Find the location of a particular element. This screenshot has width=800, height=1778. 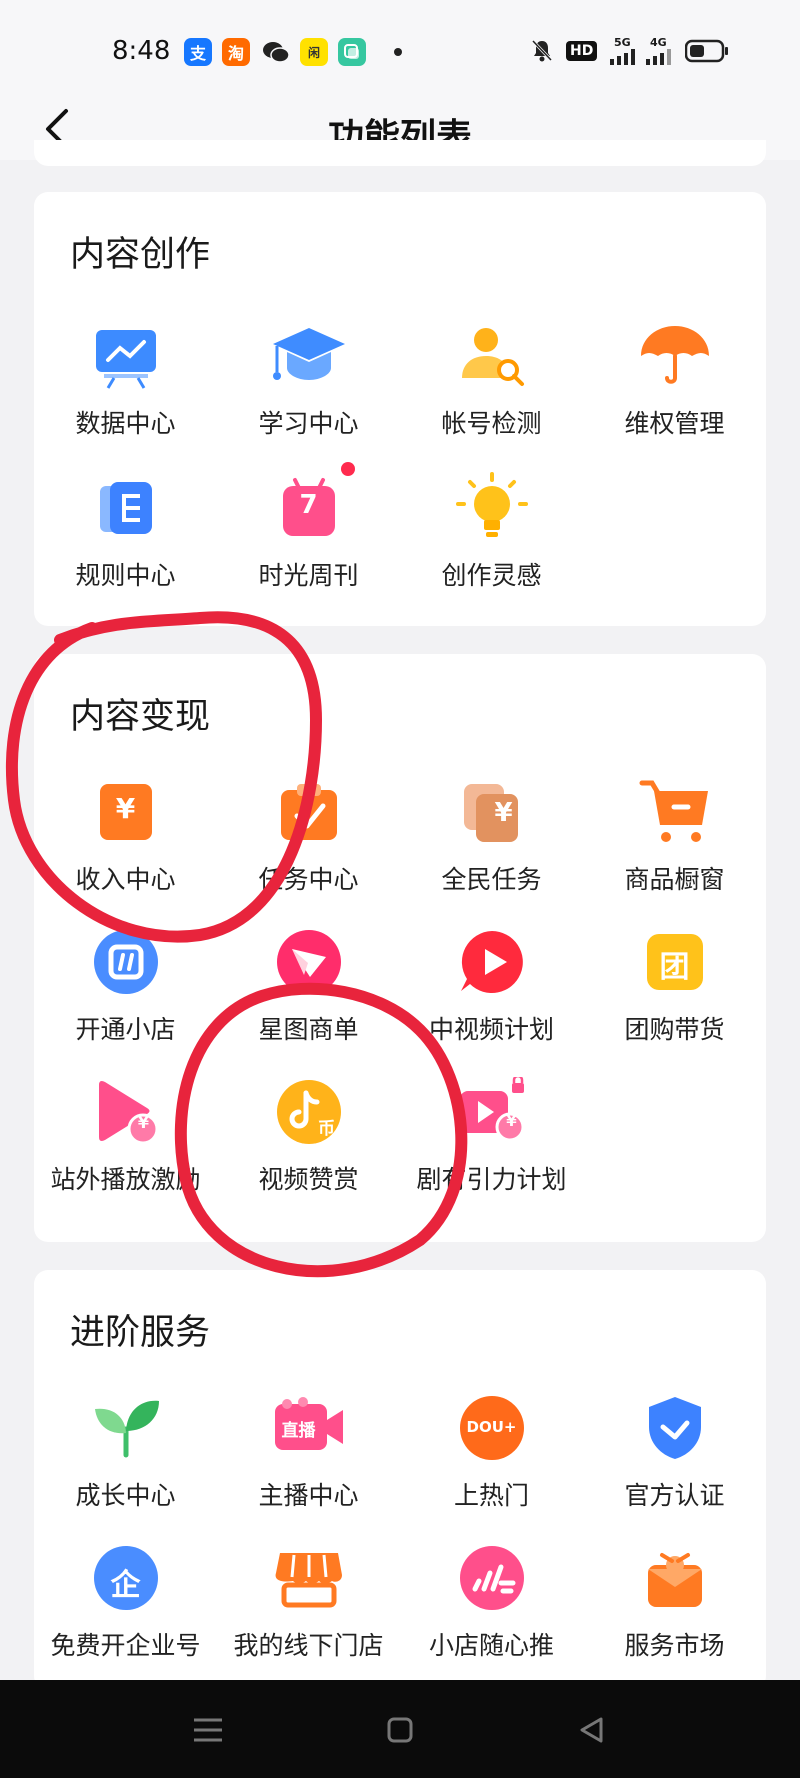

grid-item-label: 剧有引力计划 is located at coordinates (491, 1179).